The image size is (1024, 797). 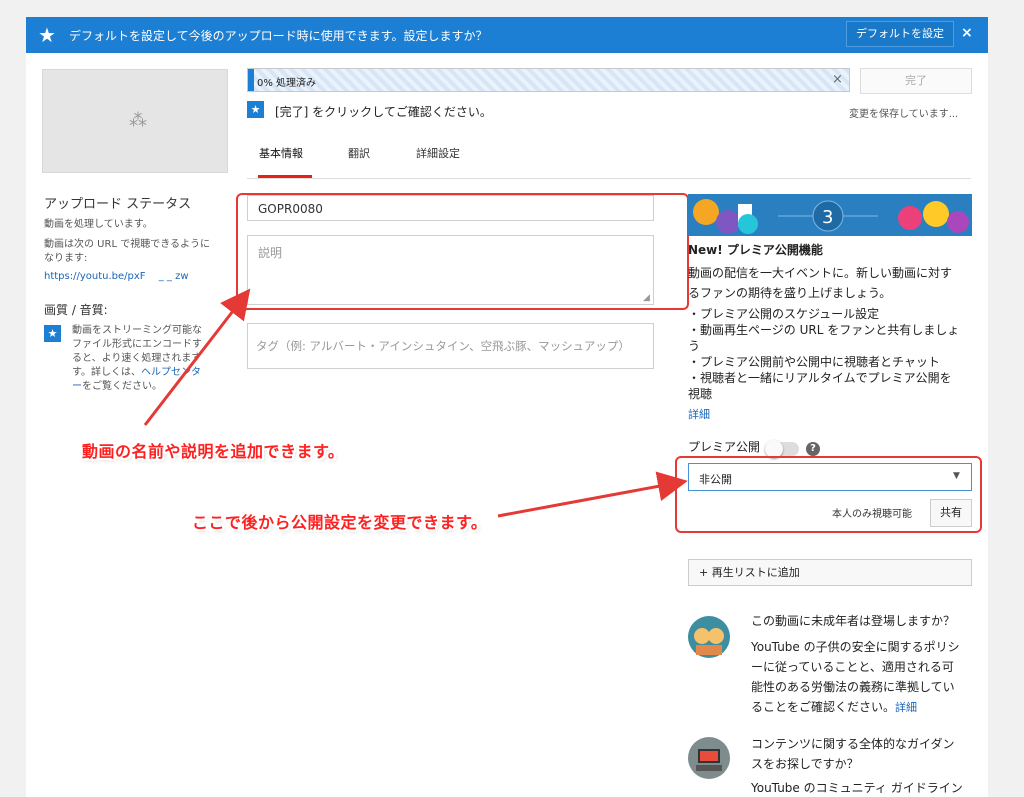 I want to click on annotation-privacy: ここで後から公開設定を変更できます。, so click(x=340, y=522).